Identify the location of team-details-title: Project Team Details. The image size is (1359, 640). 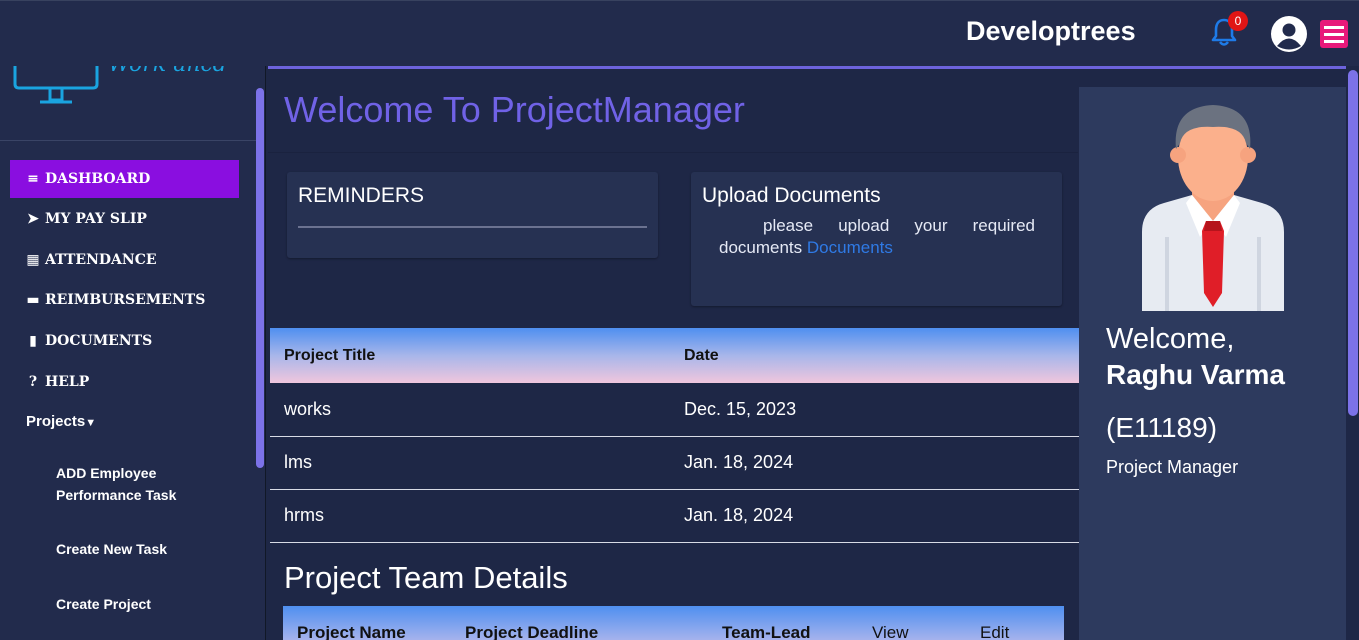
(426, 577).